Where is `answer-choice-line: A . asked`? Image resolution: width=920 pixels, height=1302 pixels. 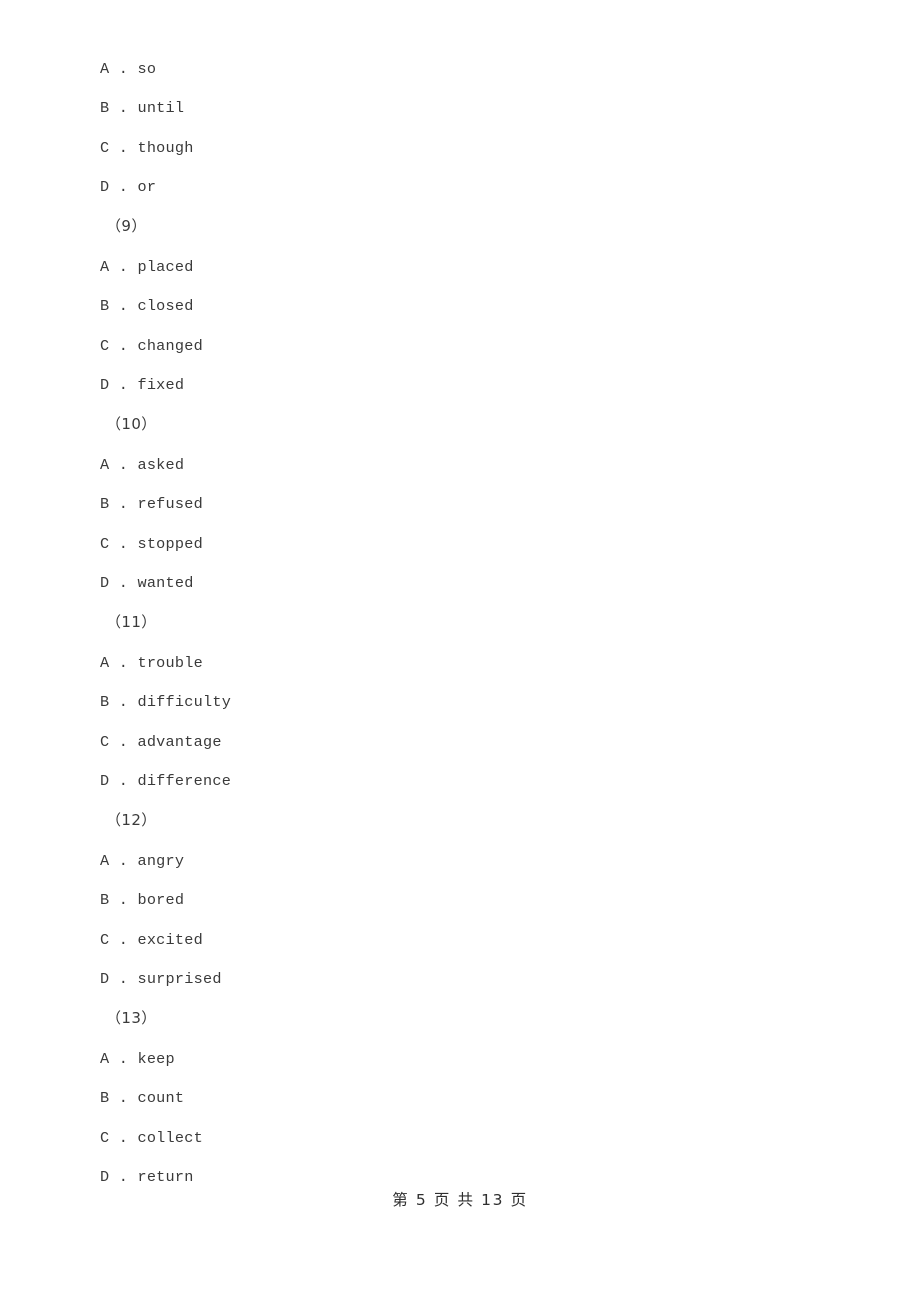 answer-choice-line: A . asked is located at coordinates (142, 465).